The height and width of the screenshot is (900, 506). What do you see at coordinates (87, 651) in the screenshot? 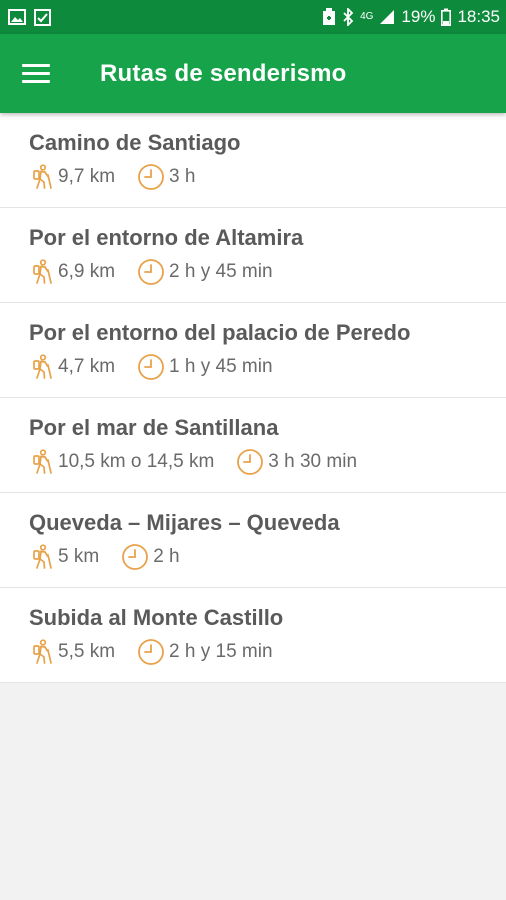
I see `route-distance-value: 5,5 km` at bounding box center [87, 651].